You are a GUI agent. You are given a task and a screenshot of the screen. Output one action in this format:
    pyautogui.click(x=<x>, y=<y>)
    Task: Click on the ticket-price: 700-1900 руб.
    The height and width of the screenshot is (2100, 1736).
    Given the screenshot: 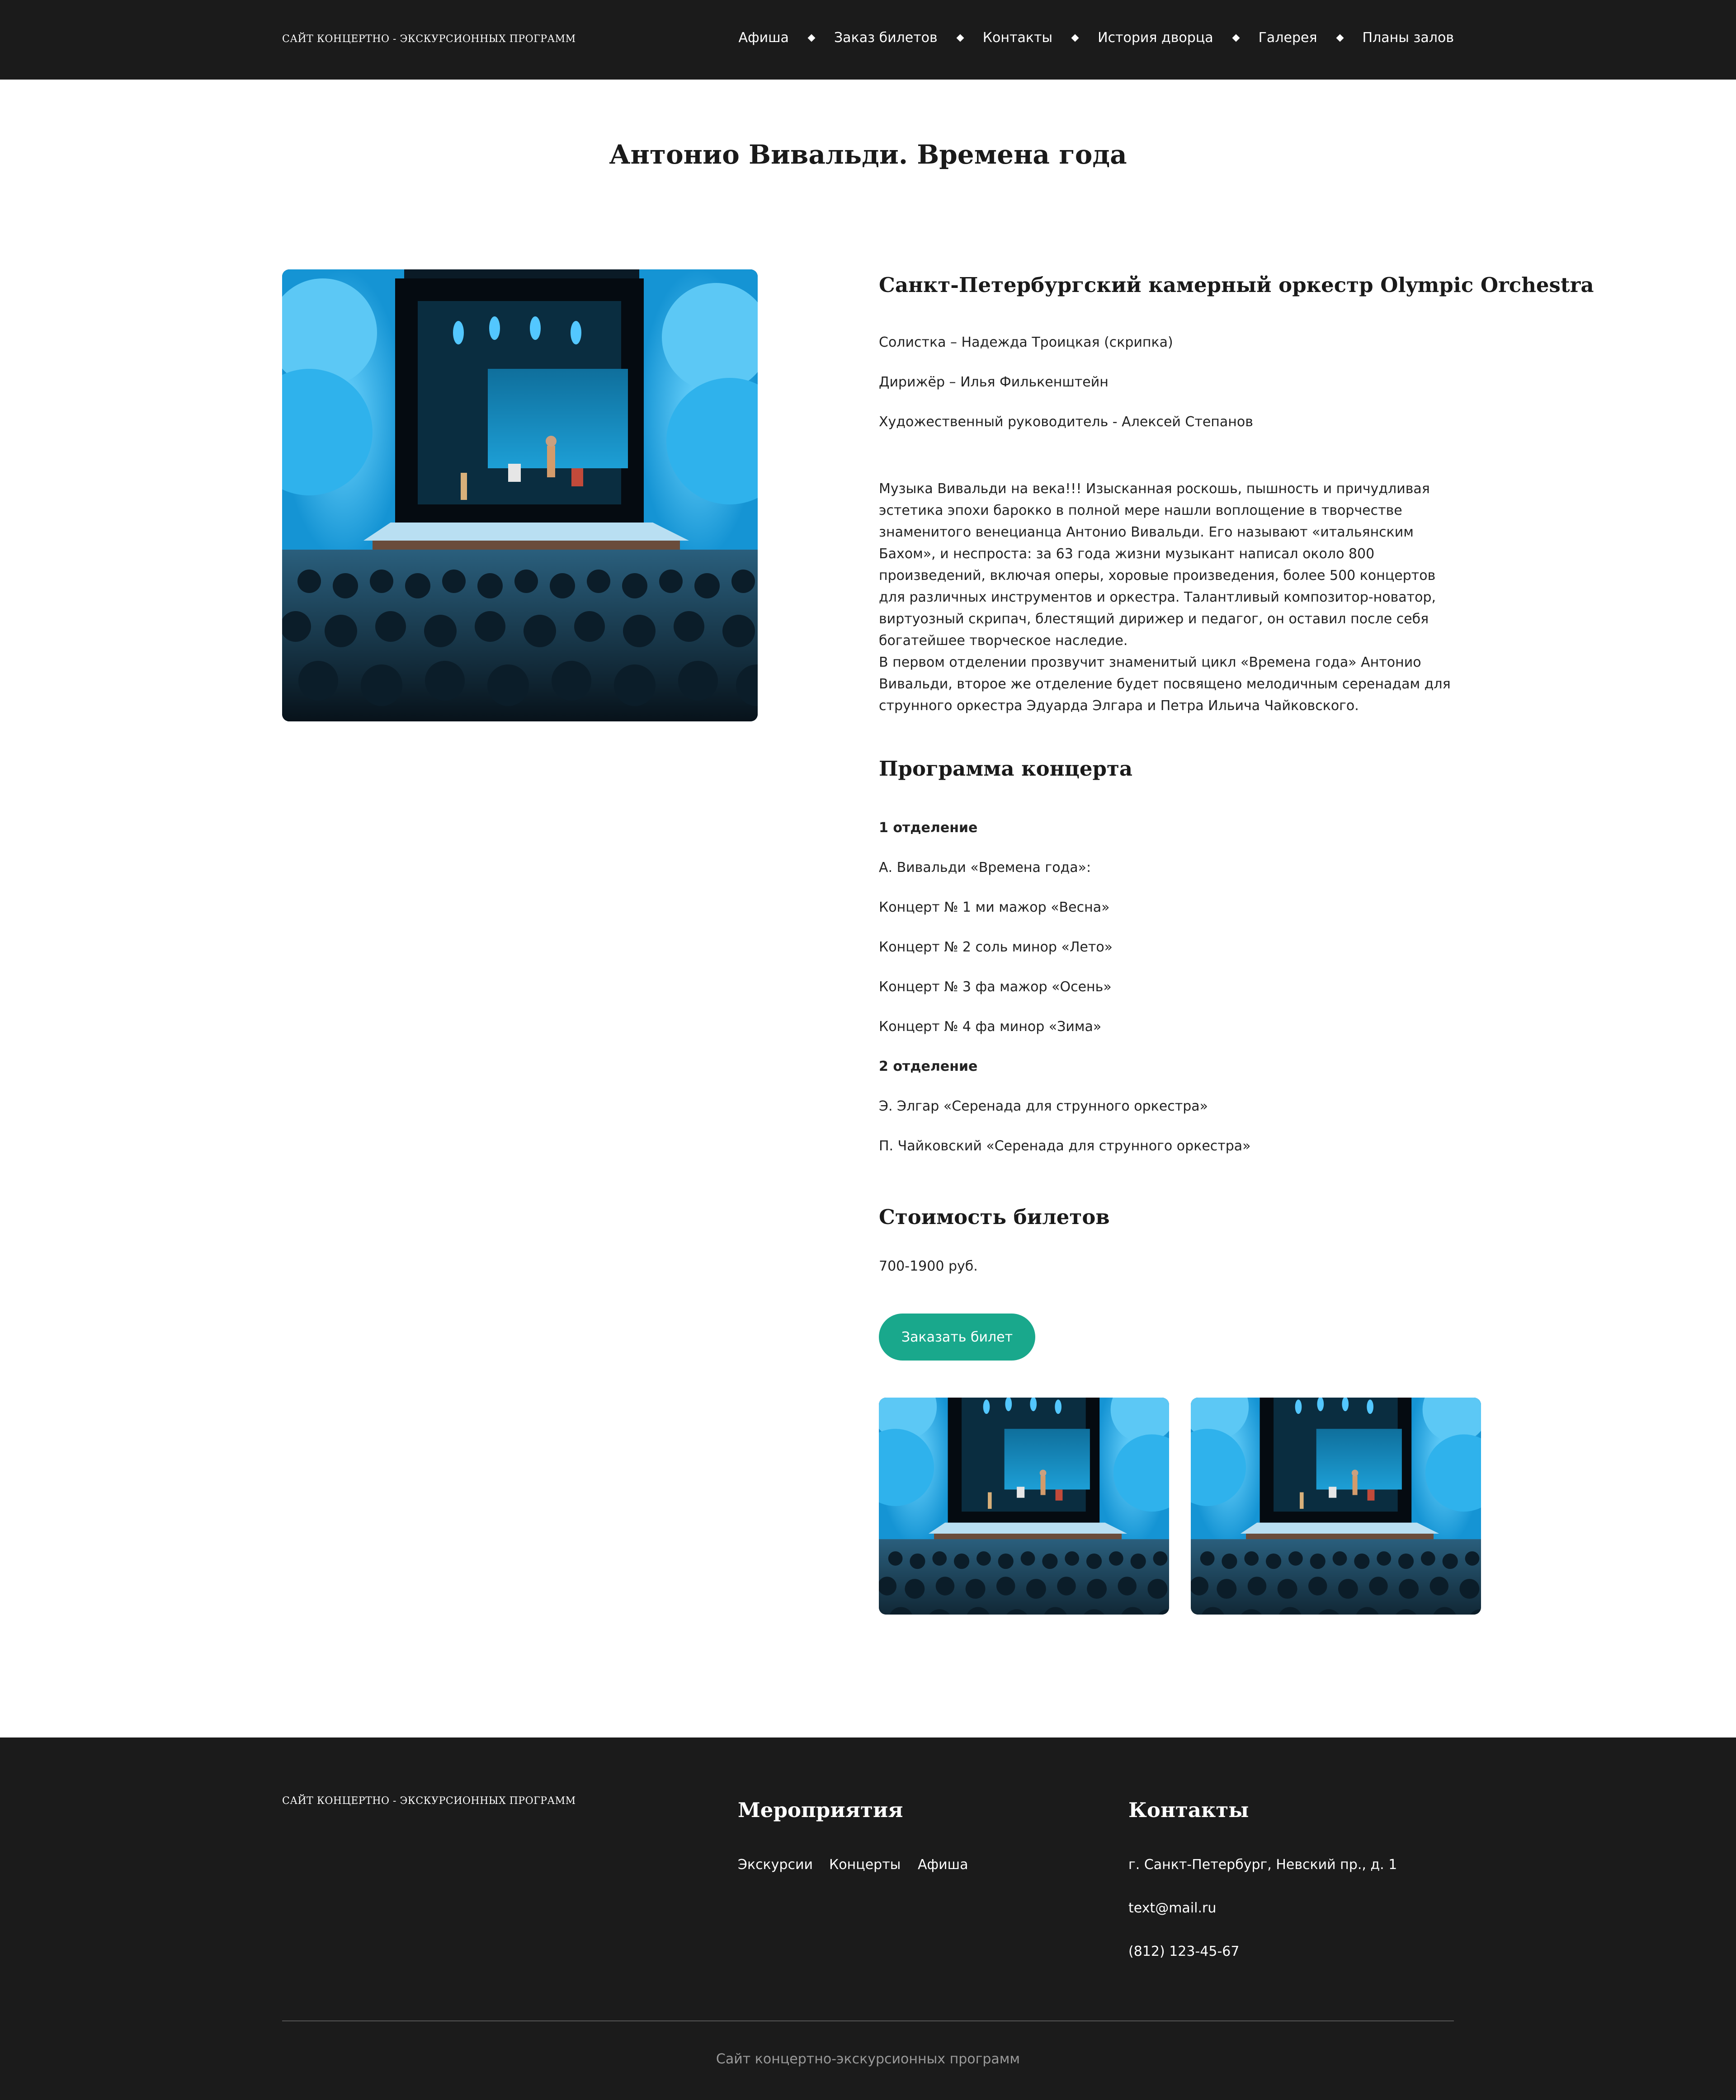 What is the action you would take?
    pyautogui.click(x=929, y=1266)
    